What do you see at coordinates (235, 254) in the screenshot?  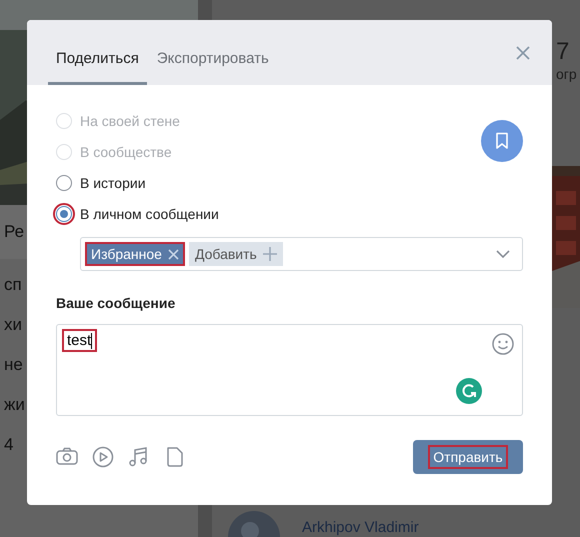 I see `add-recipient-button: Добавить` at bounding box center [235, 254].